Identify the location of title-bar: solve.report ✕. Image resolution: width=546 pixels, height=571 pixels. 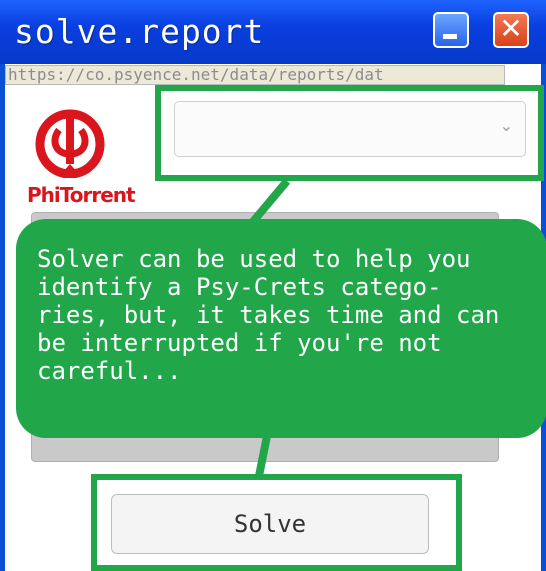
(273, 32).